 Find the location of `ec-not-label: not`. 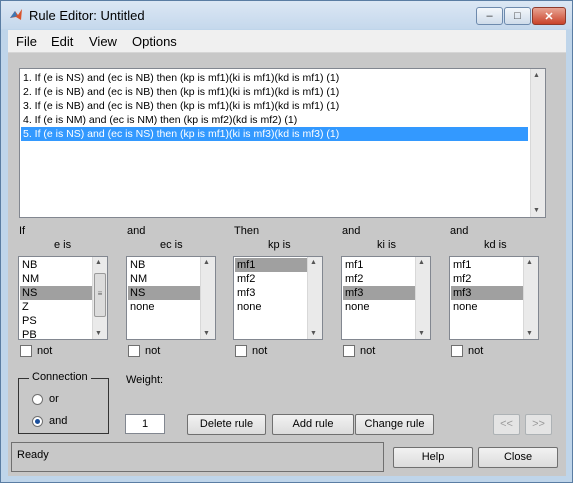

ec-not-label: not is located at coordinates (153, 351).